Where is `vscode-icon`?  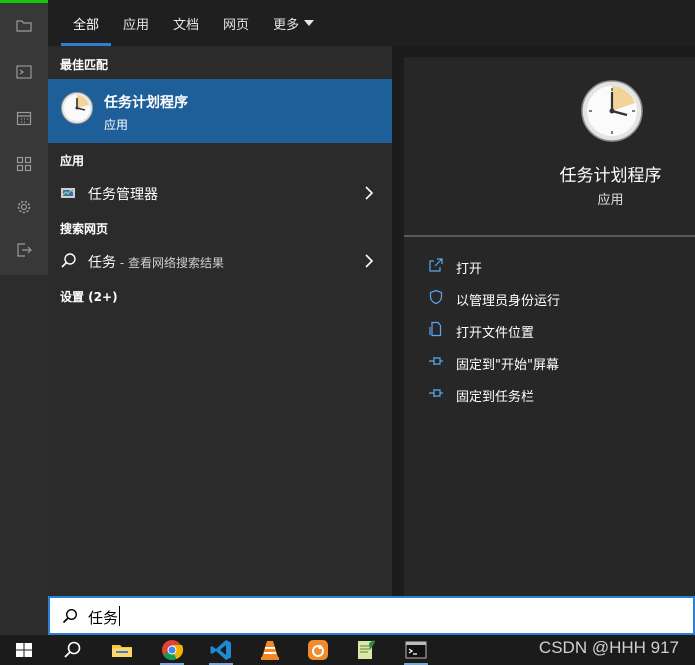 vscode-icon is located at coordinates (220, 650).